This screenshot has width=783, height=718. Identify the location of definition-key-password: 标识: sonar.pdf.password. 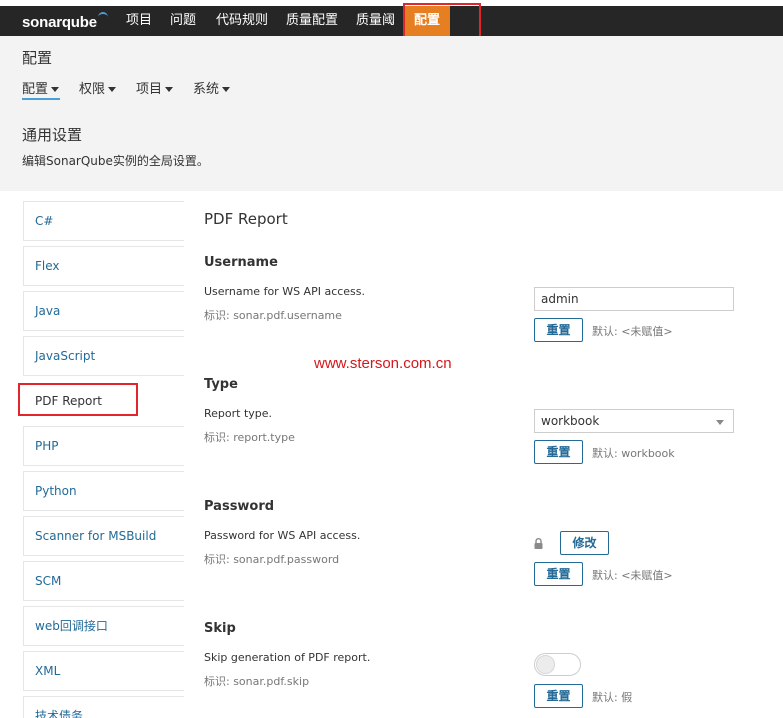
(272, 559).